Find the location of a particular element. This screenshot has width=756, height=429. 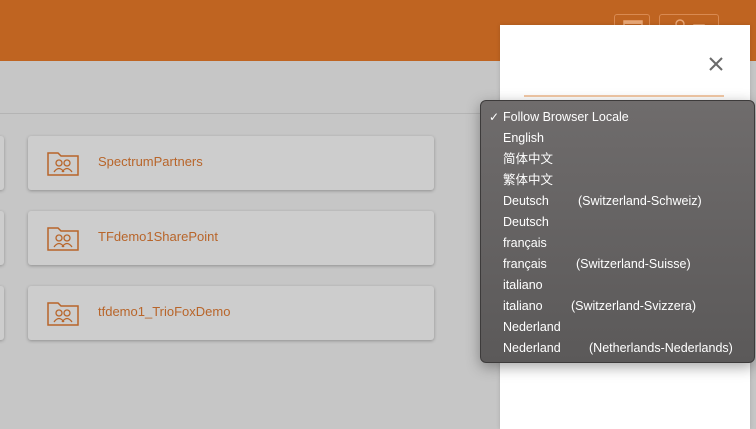

language-option: ✓ Follow Browser Locale is located at coordinates (617, 117).